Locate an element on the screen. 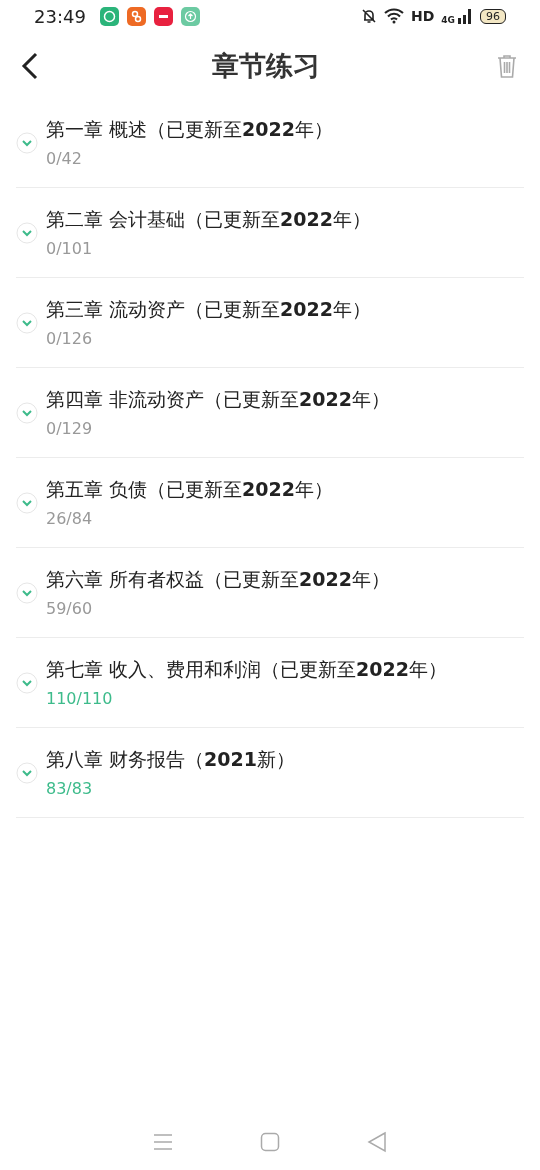 This screenshot has height=1170, width=540. chapter-title: 第七章 收入、费用和利润（已更新至2022年） is located at coordinates (246, 669).